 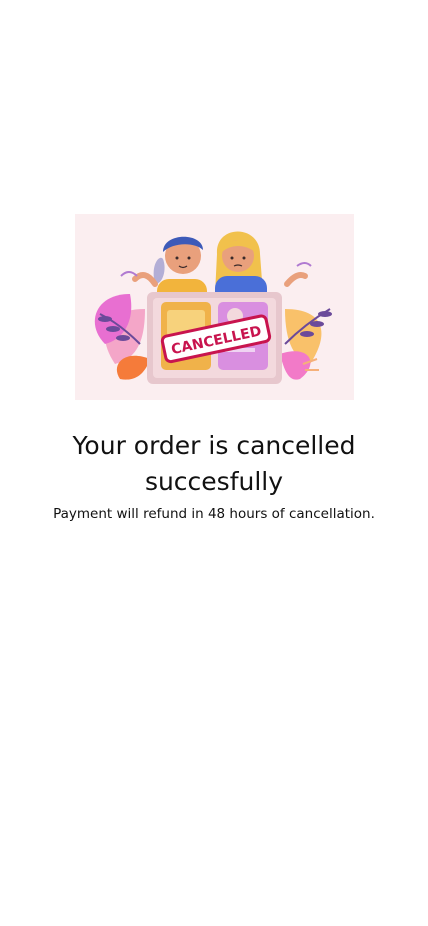 What do you see at coordinates (214, 463) in the screenshot?
I see `page-title: Your order is cancelled succesfully` at bounding box center [214, 463].